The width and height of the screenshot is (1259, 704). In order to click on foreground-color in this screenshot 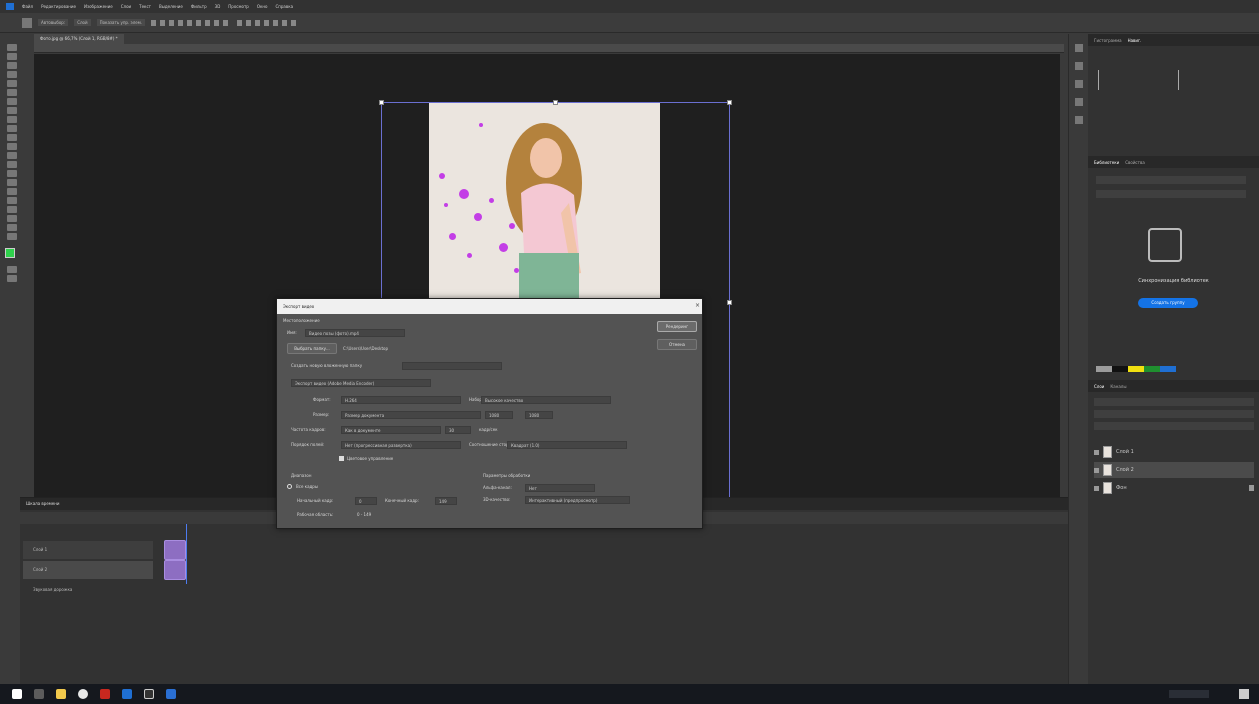, I will do `click(10, 253)`.